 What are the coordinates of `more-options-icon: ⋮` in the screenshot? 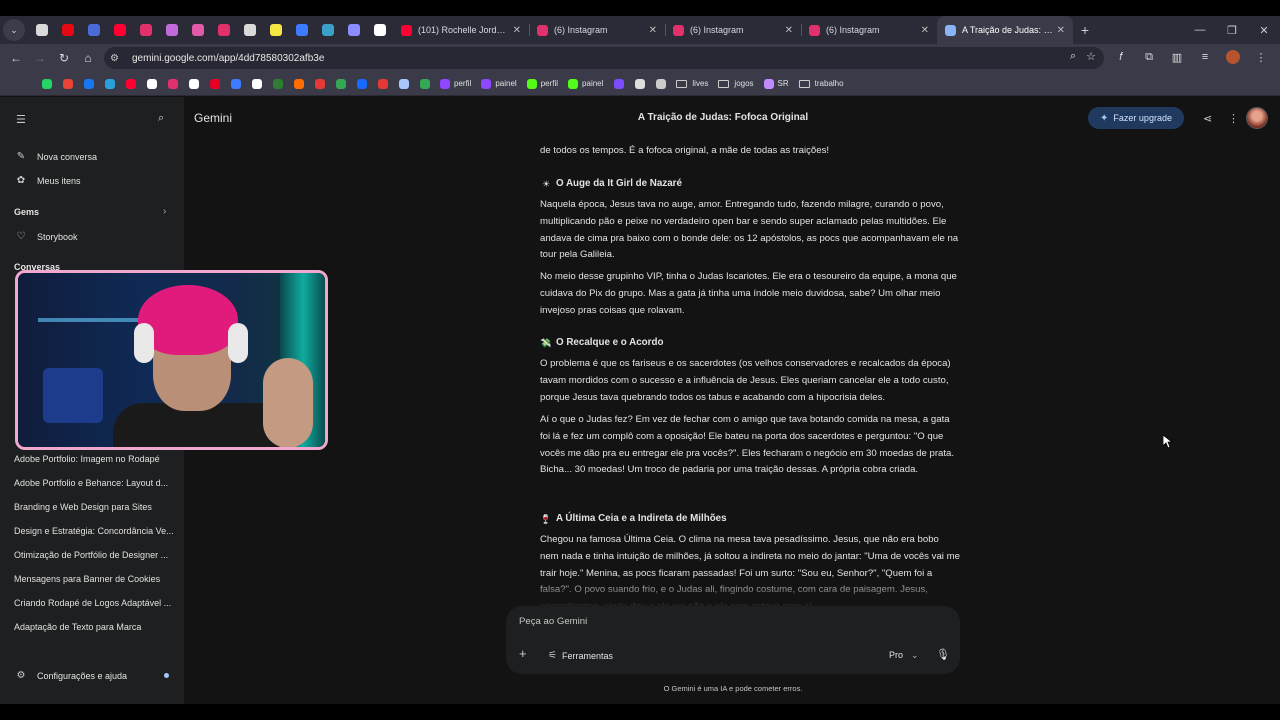 It's located at (1233, 118).